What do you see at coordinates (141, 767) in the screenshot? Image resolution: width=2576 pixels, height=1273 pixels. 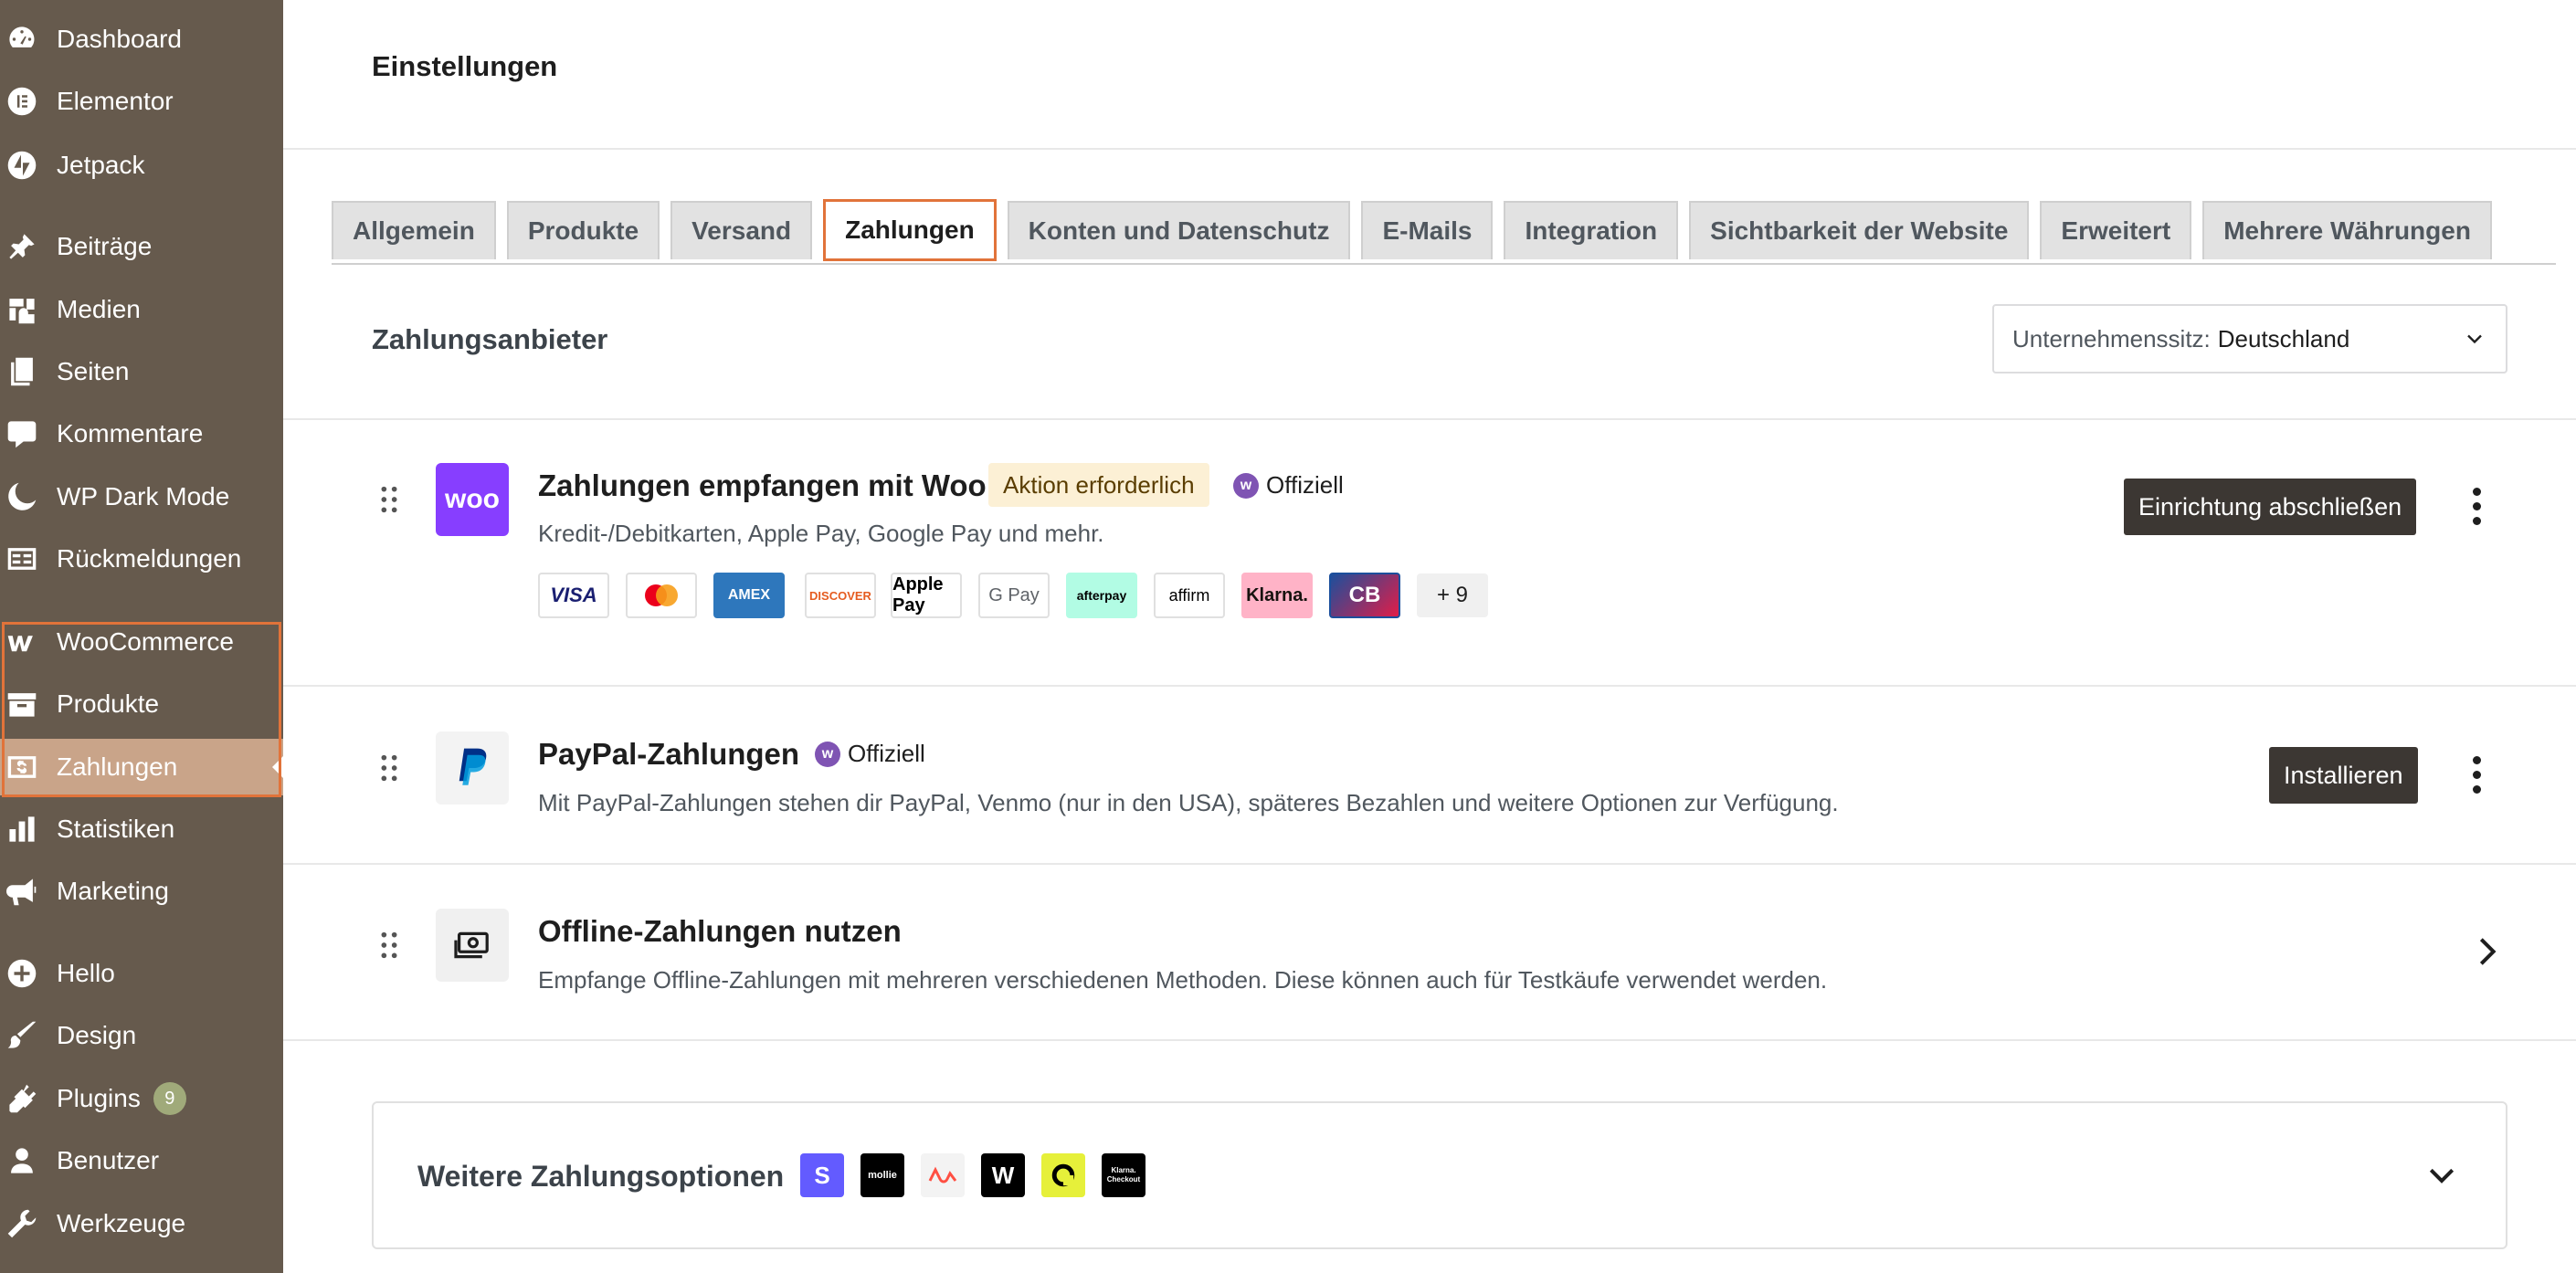 I see `sidebar-item-payments: Zahlungen` at bounding box center [141, 767].